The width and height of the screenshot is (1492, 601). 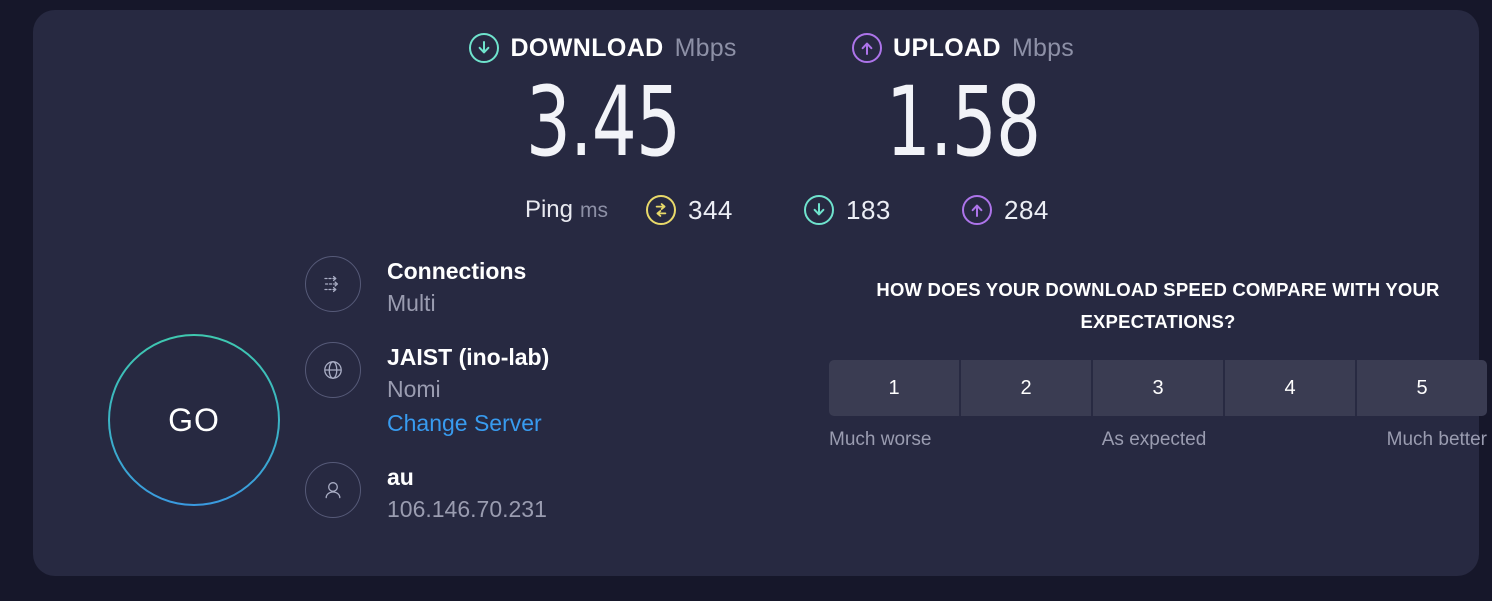 I want to click on rating-option-1: 1, so click(x=895, y=388).